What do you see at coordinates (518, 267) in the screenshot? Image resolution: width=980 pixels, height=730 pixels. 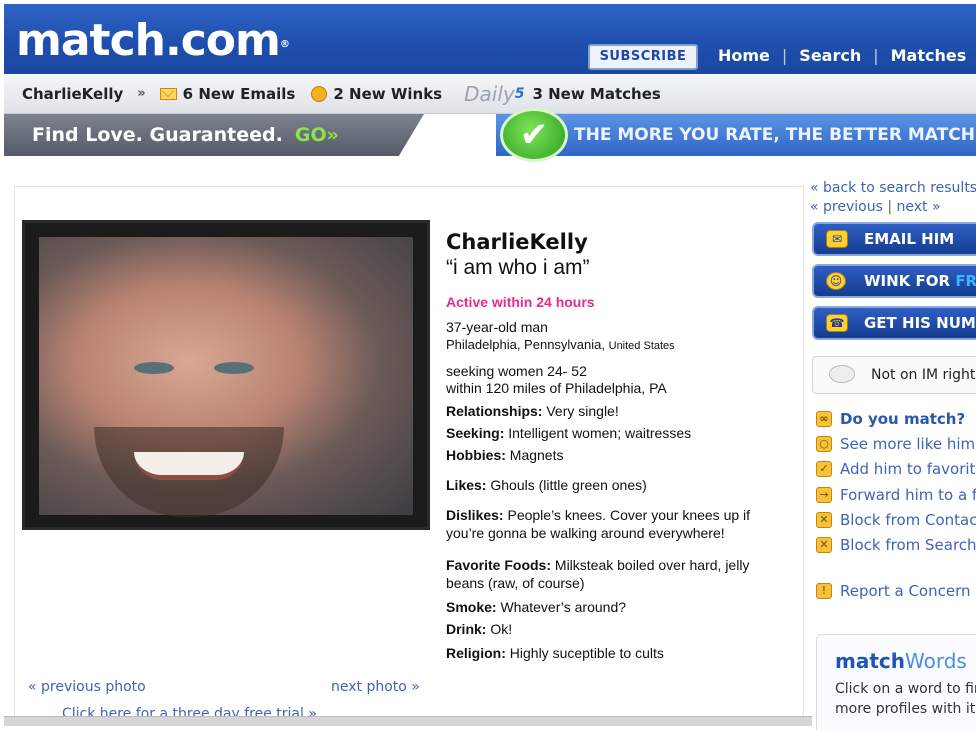 I see `profile-tagline: “i am who i am”` at bounding box center [518, 267].